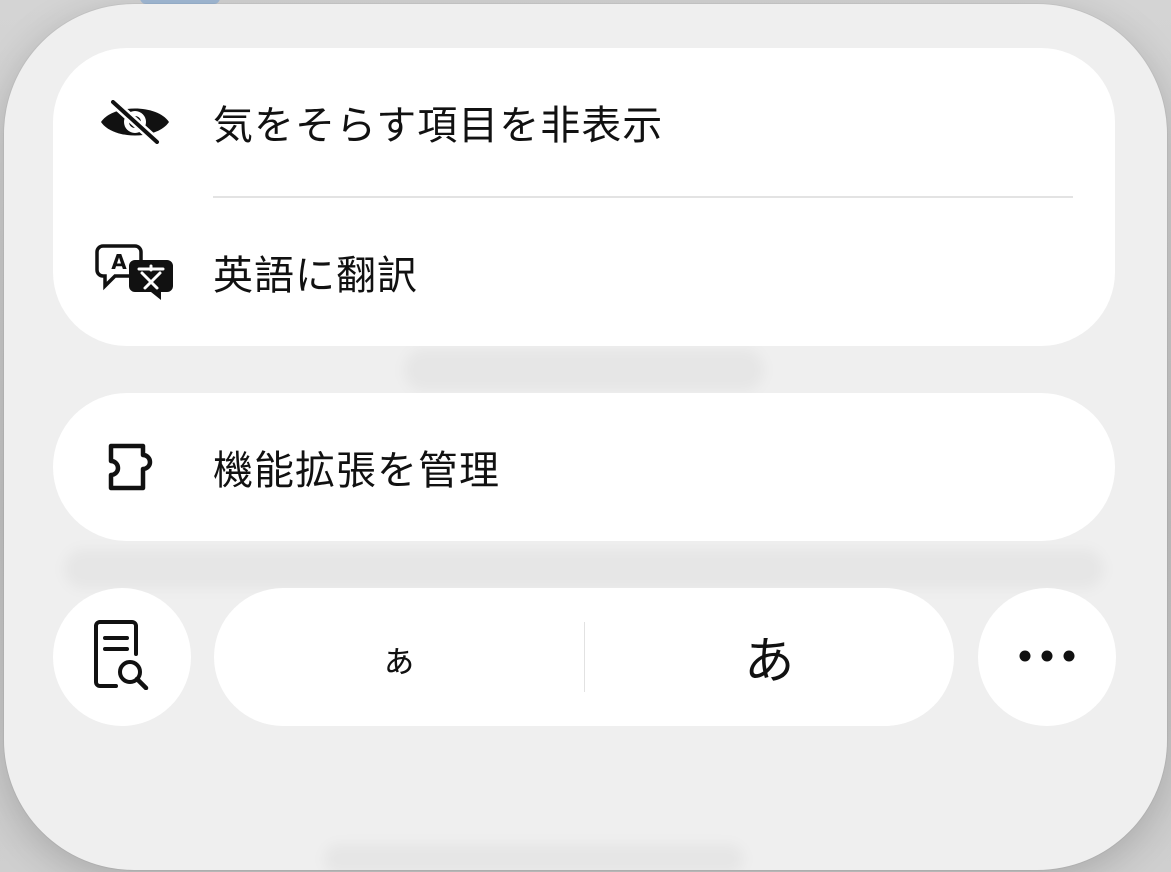  Describe the element at coordinates (770, 657) in the screenshot. I see `increase-font-button: あ` at that location.